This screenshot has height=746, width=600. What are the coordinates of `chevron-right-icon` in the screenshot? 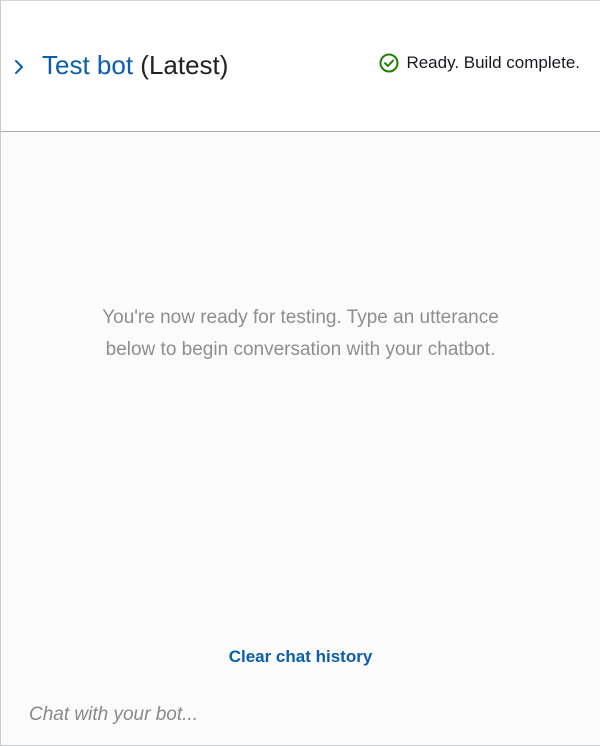 It's located at (19, 67).